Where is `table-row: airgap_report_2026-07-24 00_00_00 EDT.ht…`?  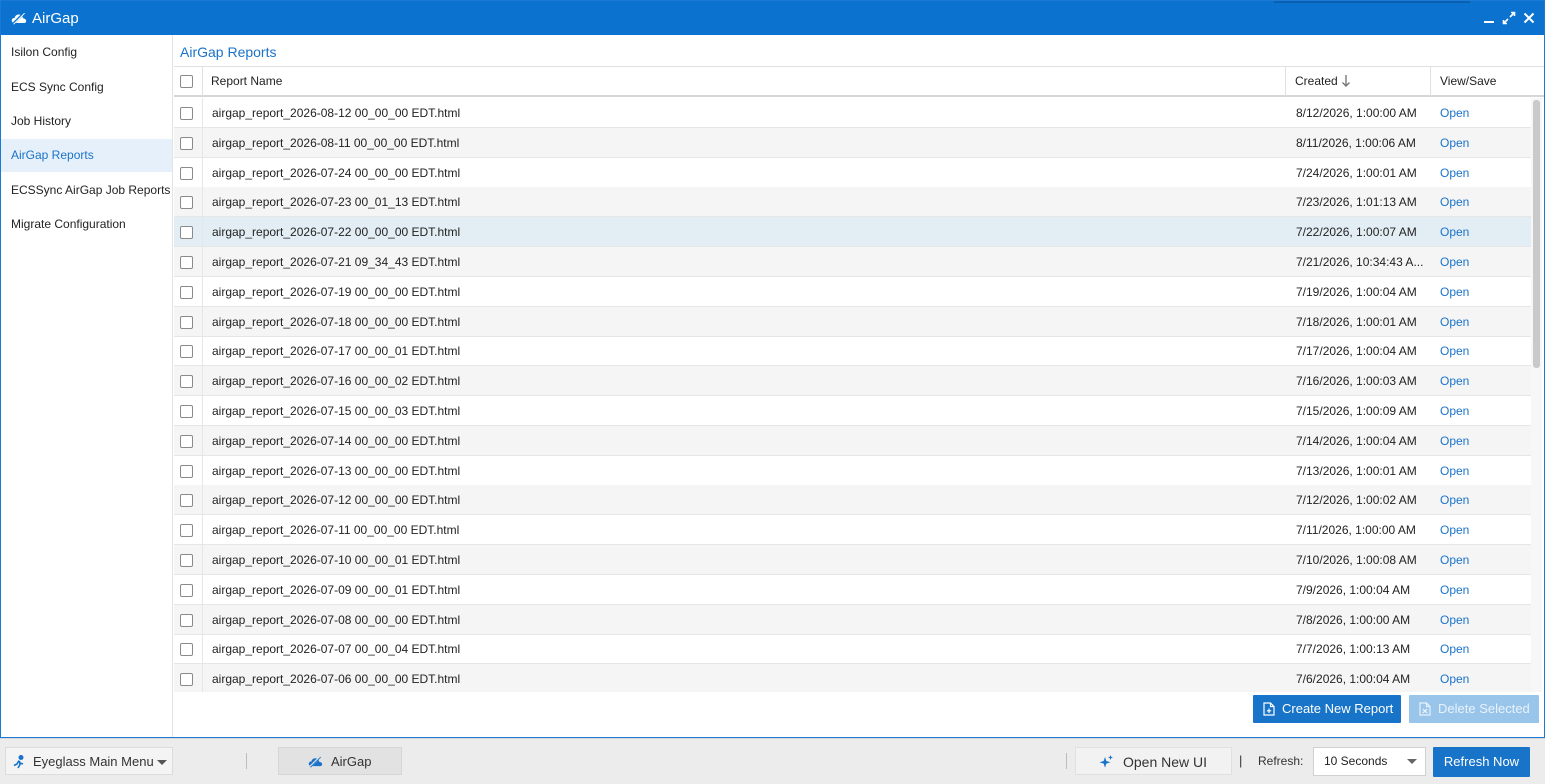
table-row: airgap_report_2026-07-24 00_00_00 EDT.ht… is located at coordinates (852, 173).